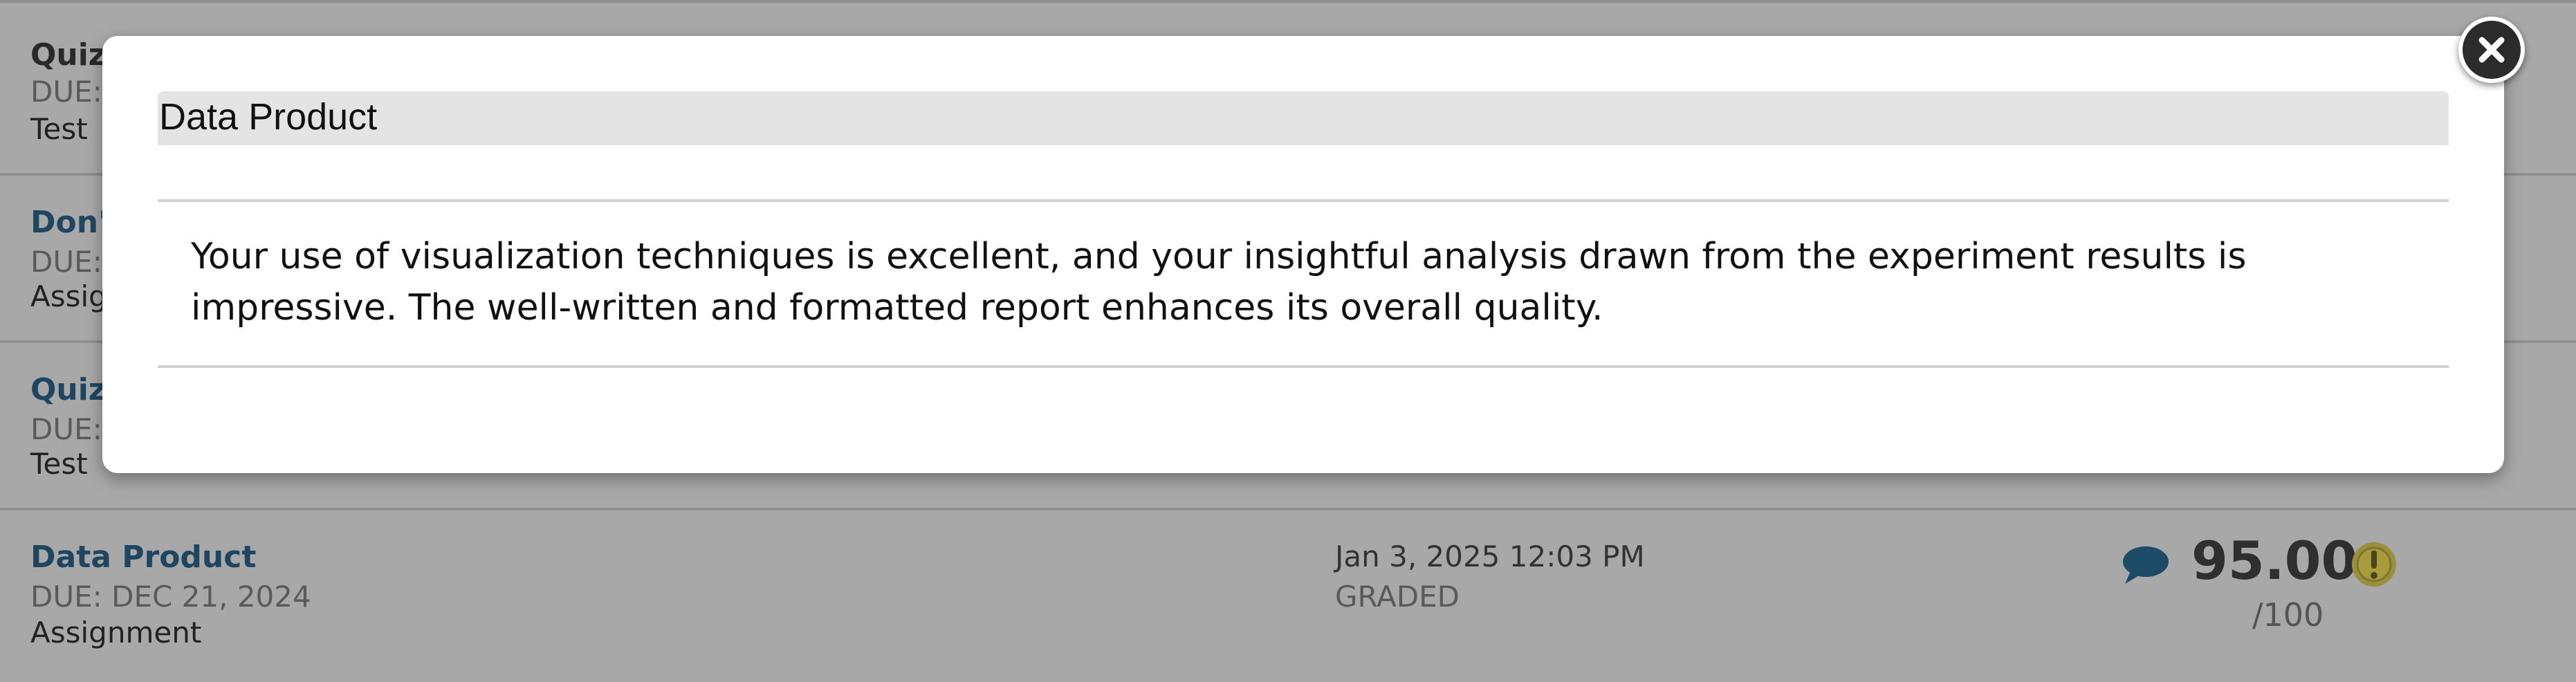 The height and width of the screenshot is (682, 2576). Describe the element at coordinates (69, 222) in the screenshot. I see `grade-item-title: Don'` at that location.